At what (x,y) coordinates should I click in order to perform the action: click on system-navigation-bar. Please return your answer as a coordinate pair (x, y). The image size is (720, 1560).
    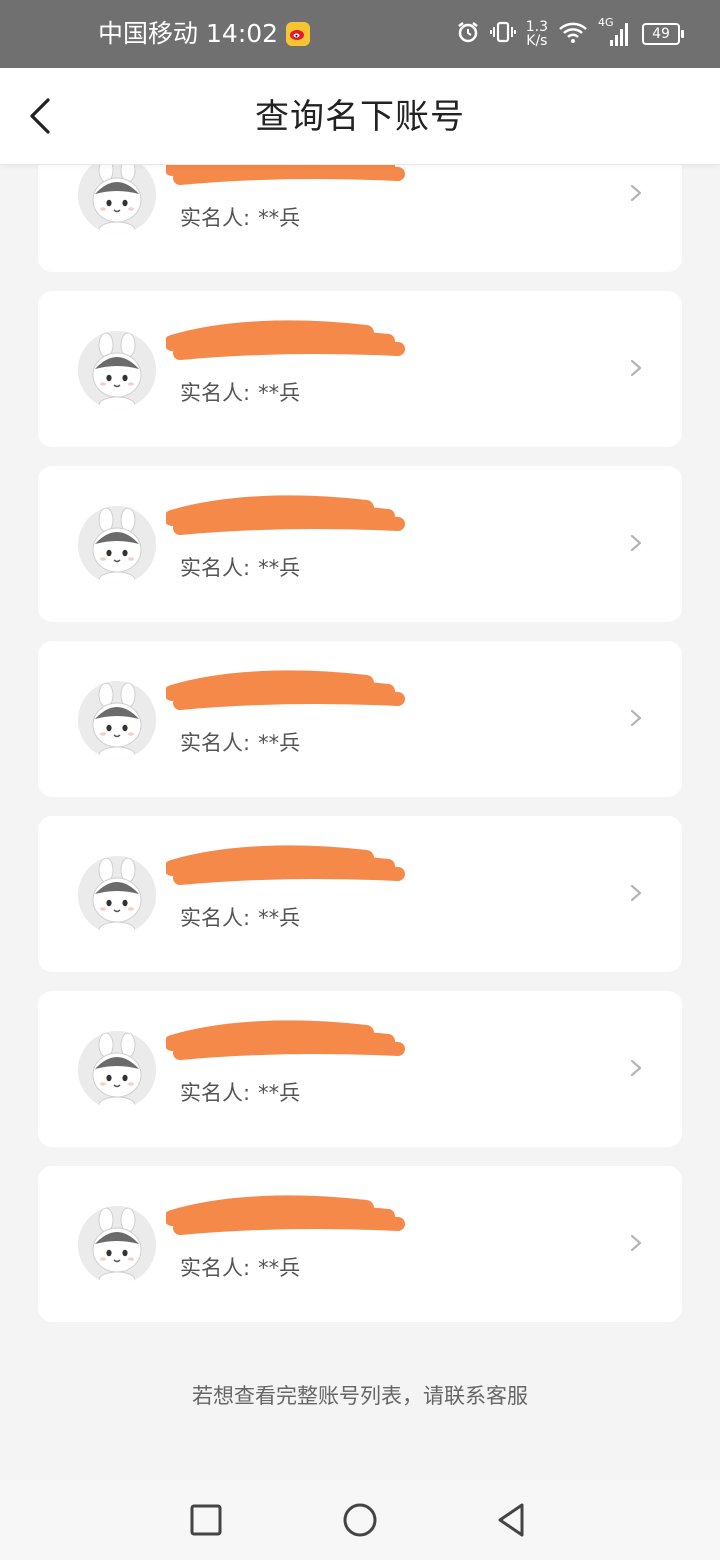
    Looking at the image, I should click on (360, 1520).